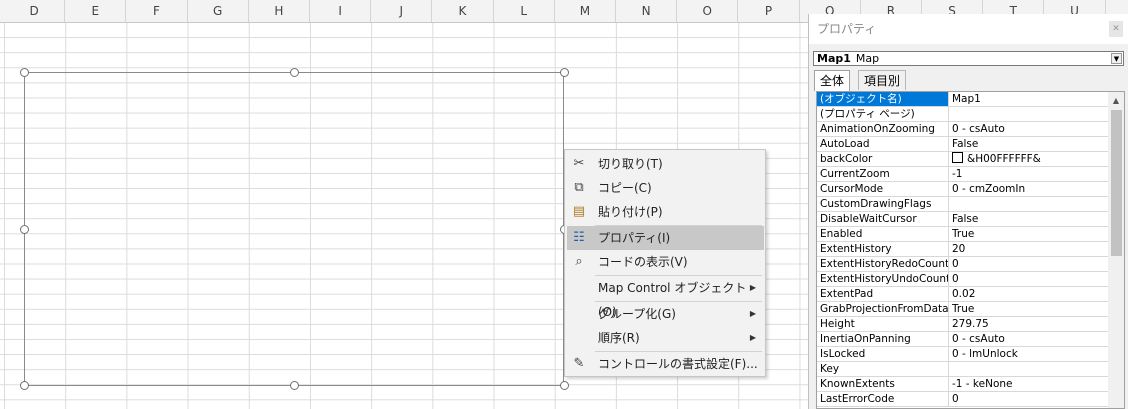 The image size is (1128, 409). I want to click on property-name: (オブジェクト名), so click(883, 99).